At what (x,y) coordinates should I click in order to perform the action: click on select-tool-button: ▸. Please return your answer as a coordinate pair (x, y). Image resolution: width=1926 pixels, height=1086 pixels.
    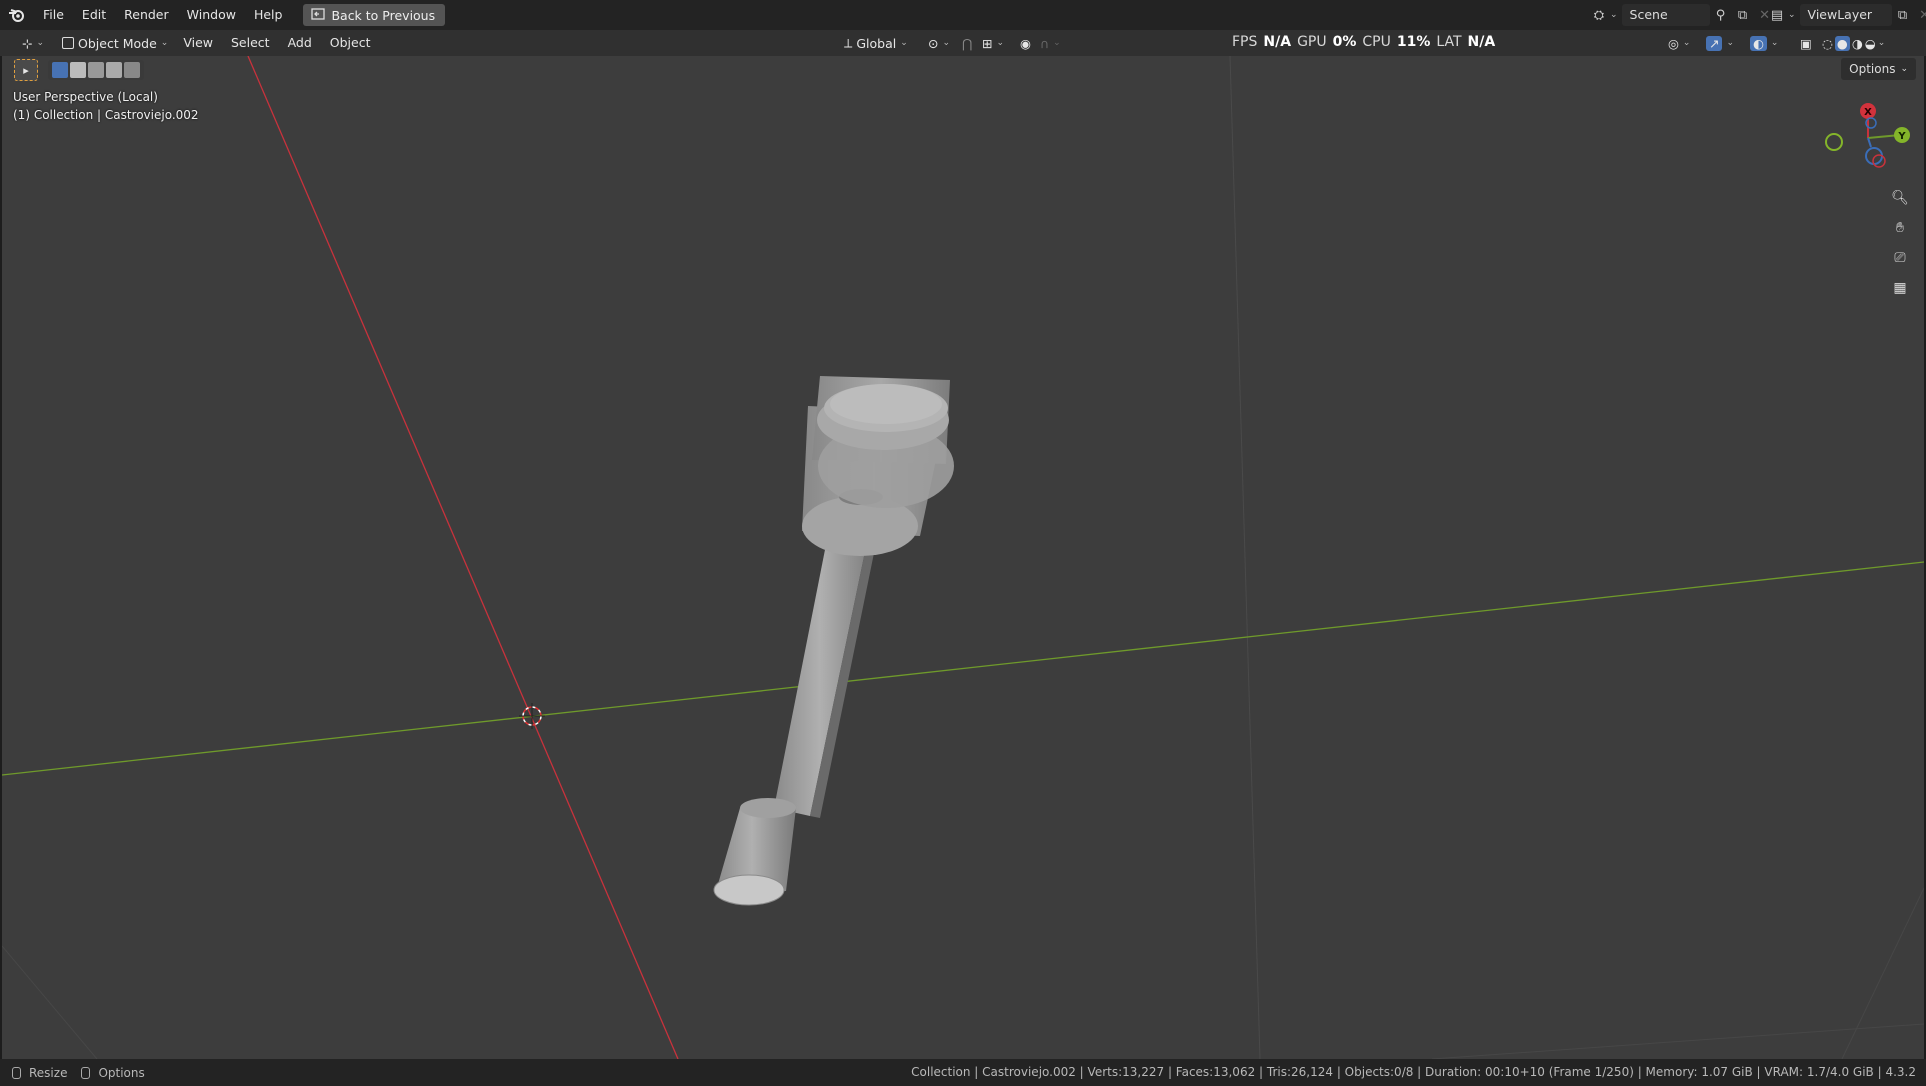
    Looking at the image, I should click on (26, 70).